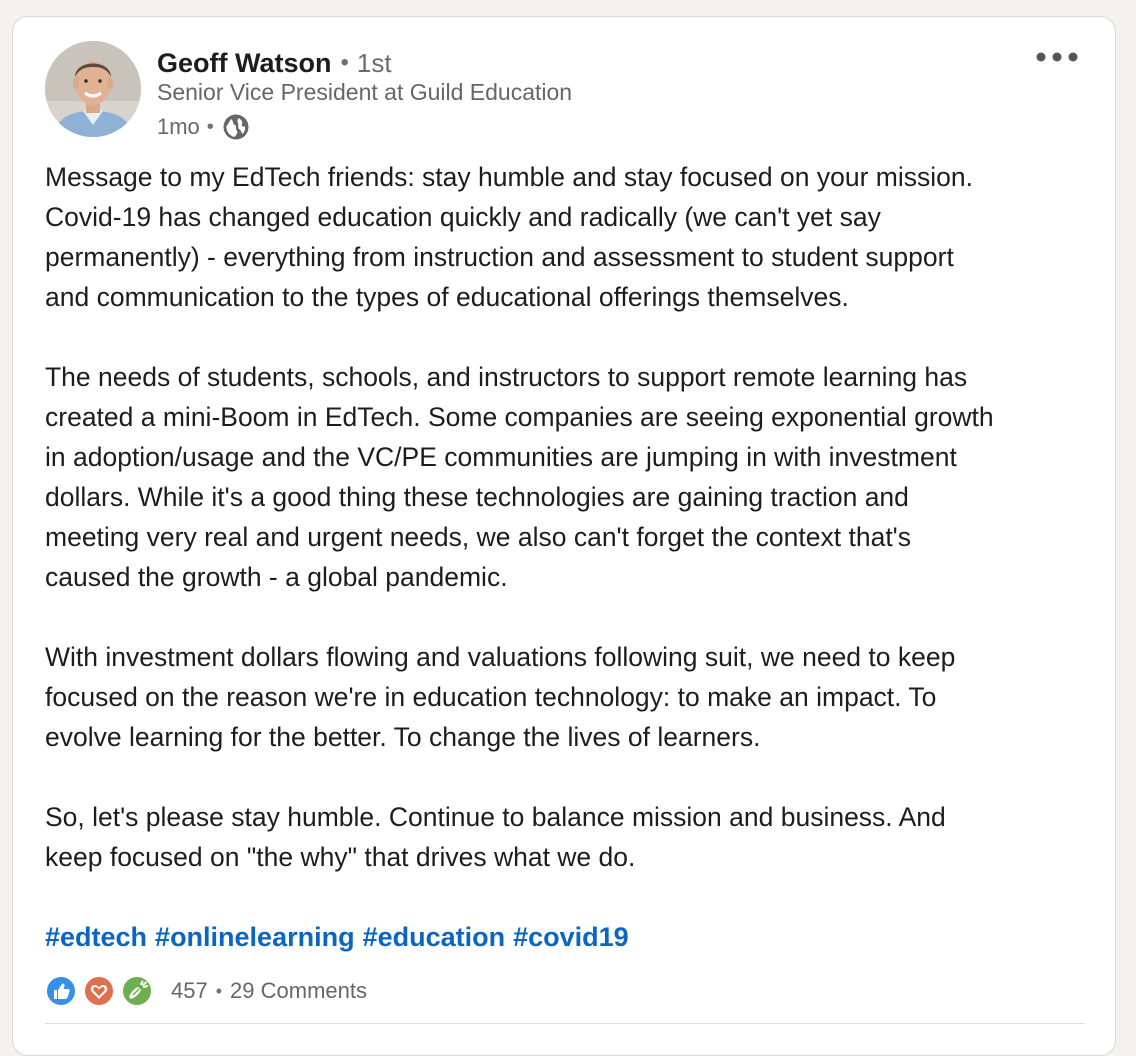 The image size is (1136, 1056). I want to click on social-counts: 457 • 29 Comments, so click(206, 991).